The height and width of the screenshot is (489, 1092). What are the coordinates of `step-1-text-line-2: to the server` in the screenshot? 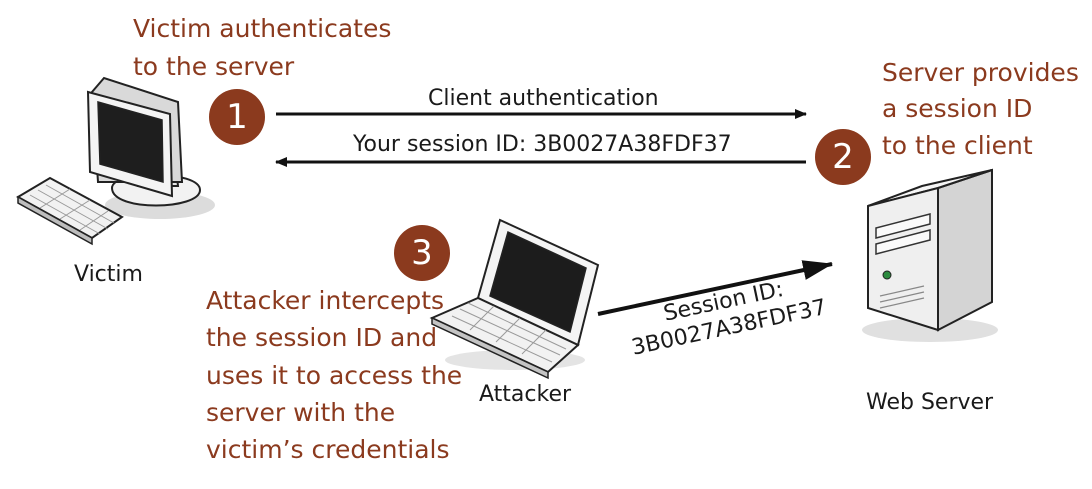 It's located at (214, 66).